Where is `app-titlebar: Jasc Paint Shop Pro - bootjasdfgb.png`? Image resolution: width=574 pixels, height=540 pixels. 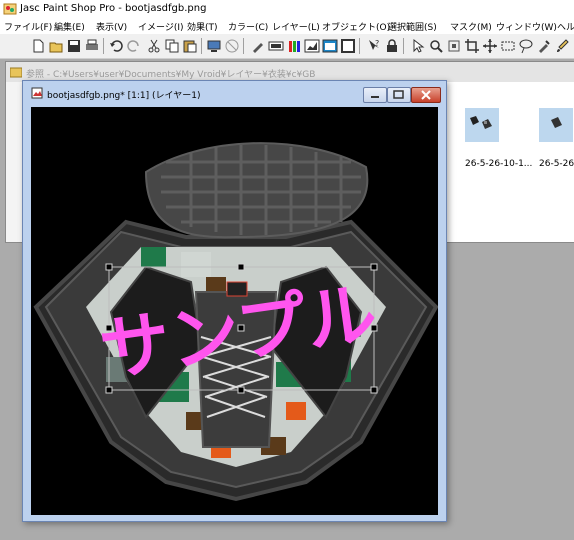 app-titlebar: Jasc Paint Shop Pro - bootjasdfgb.png is located at coordinates (287, 9).